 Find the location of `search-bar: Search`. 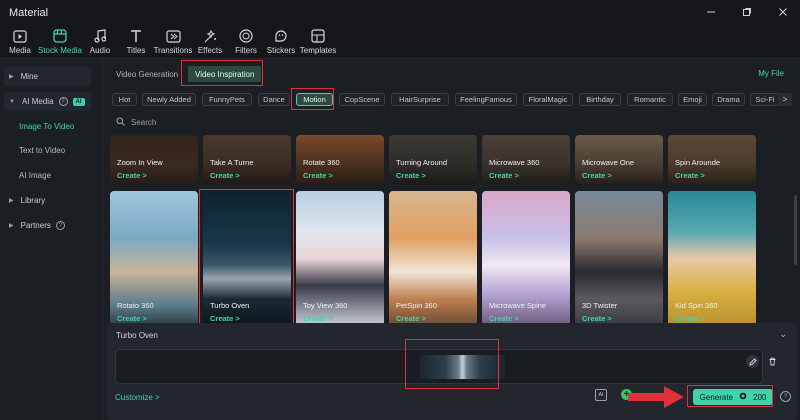

search-bar: Search is located at coordinates (136, 122).